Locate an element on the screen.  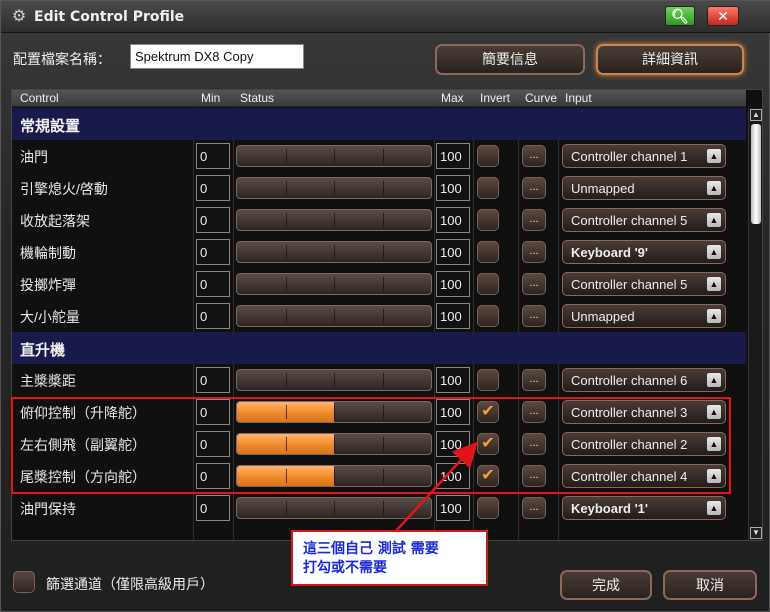
search-icon: 🔍︎ is located at coordinates (680, 16).